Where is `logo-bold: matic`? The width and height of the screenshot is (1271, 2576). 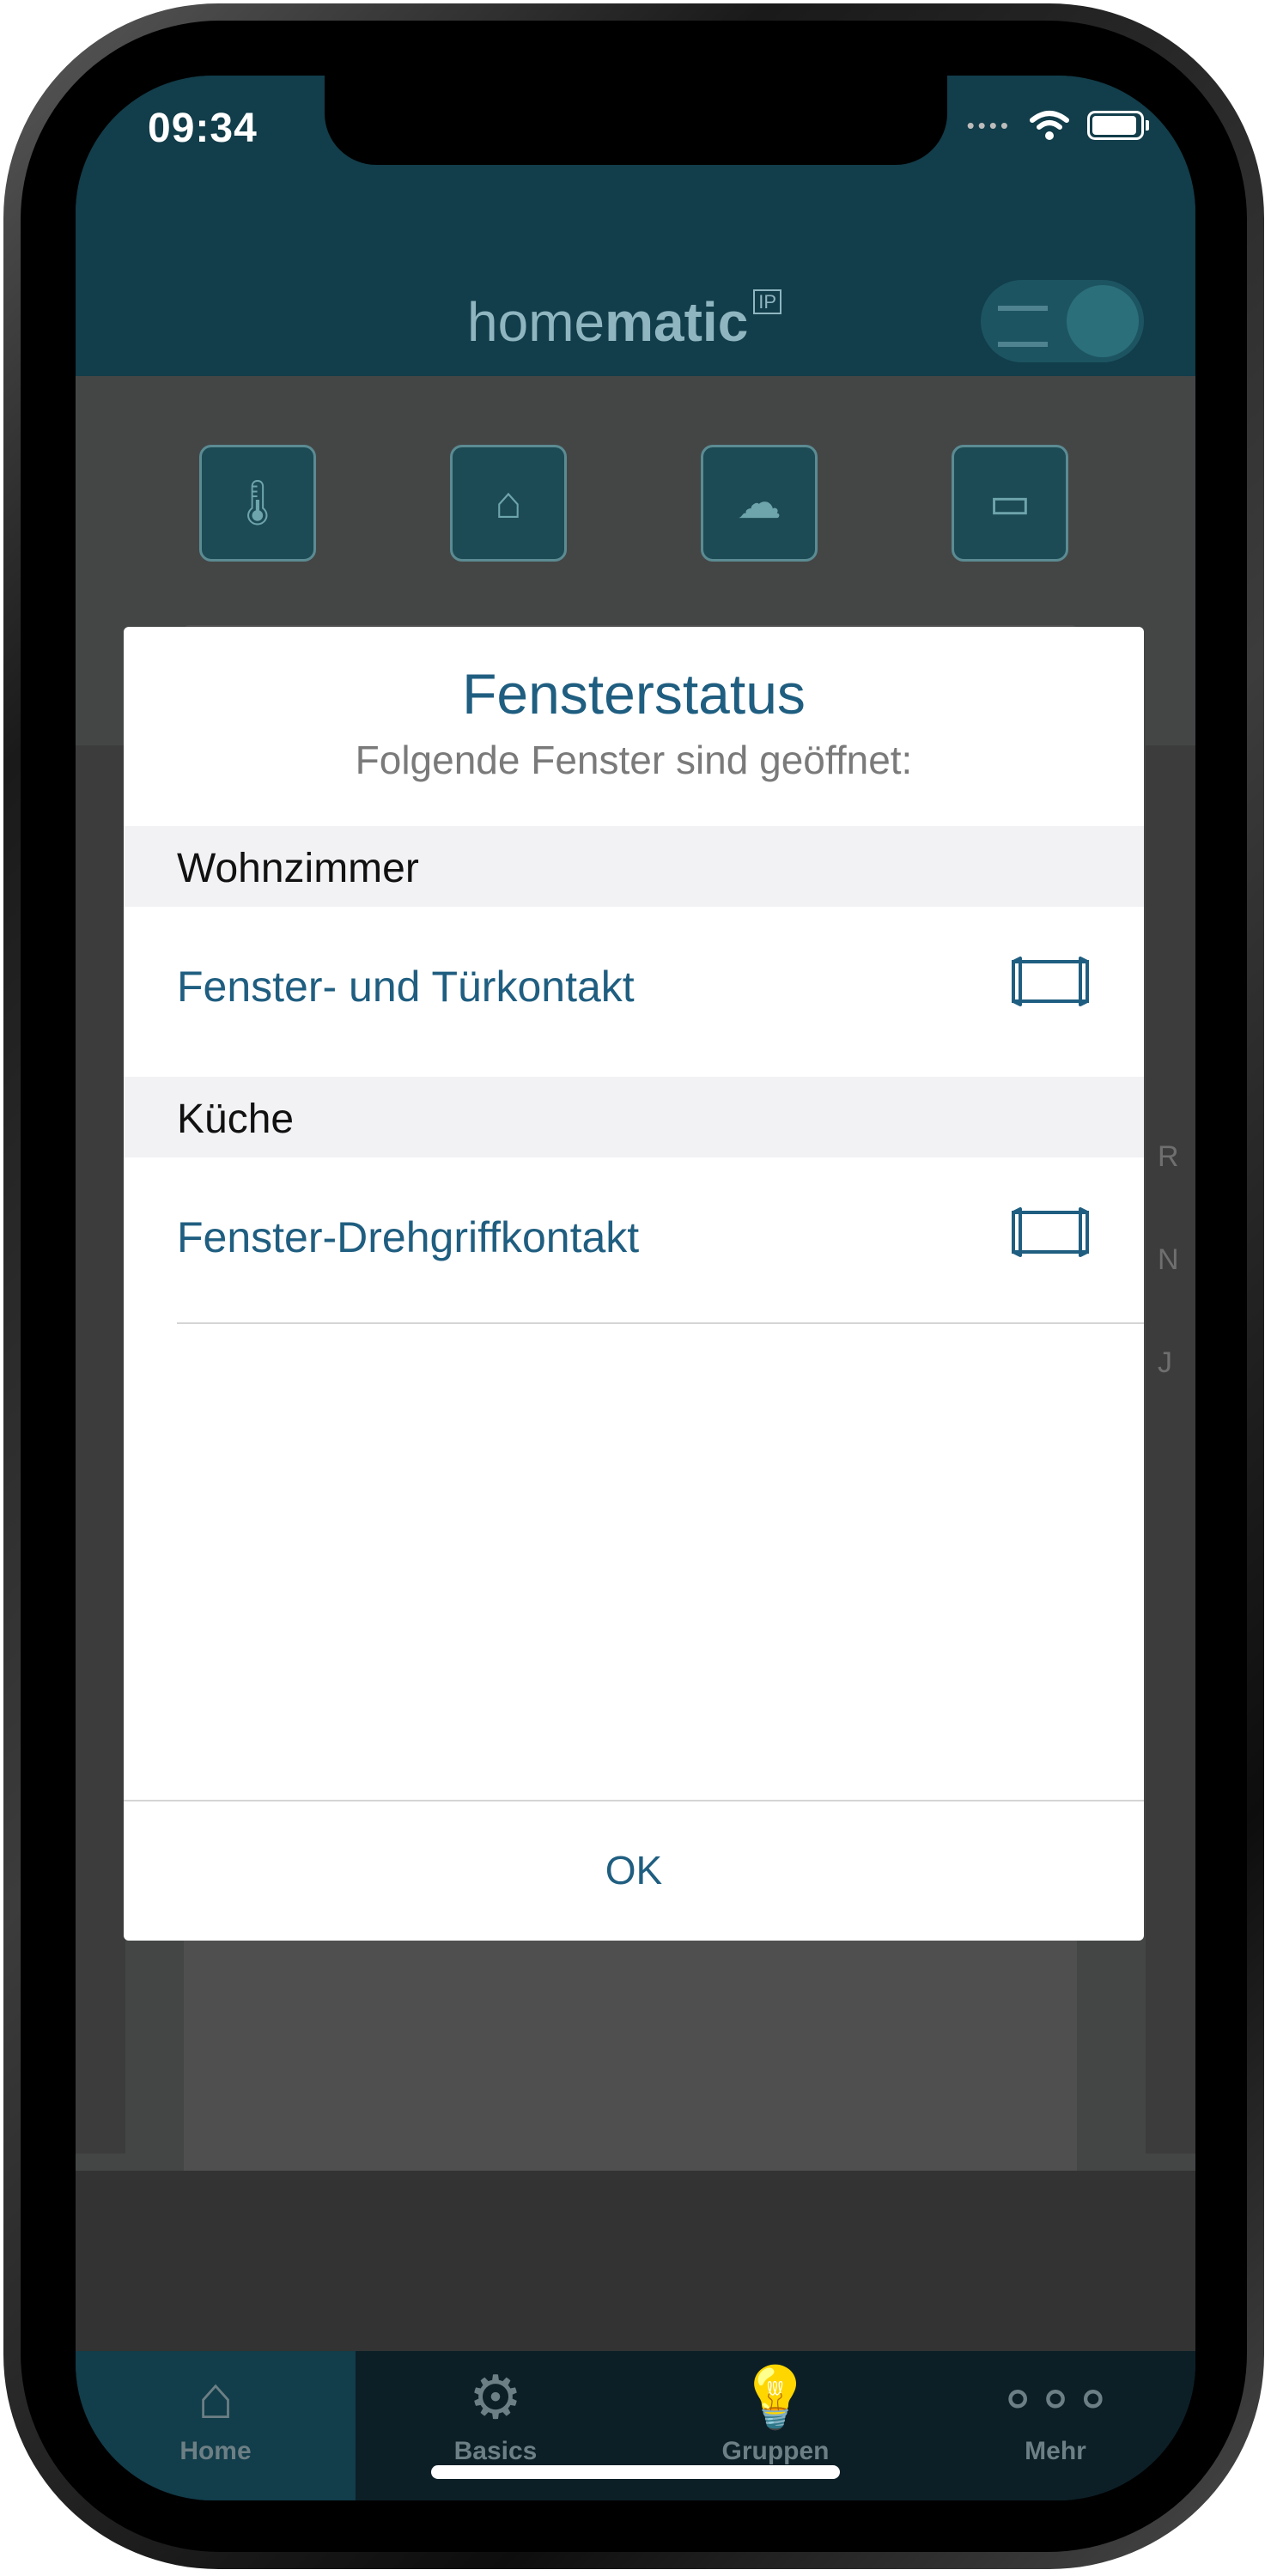
logo-bold: matic is located at coordinates (677, 322).